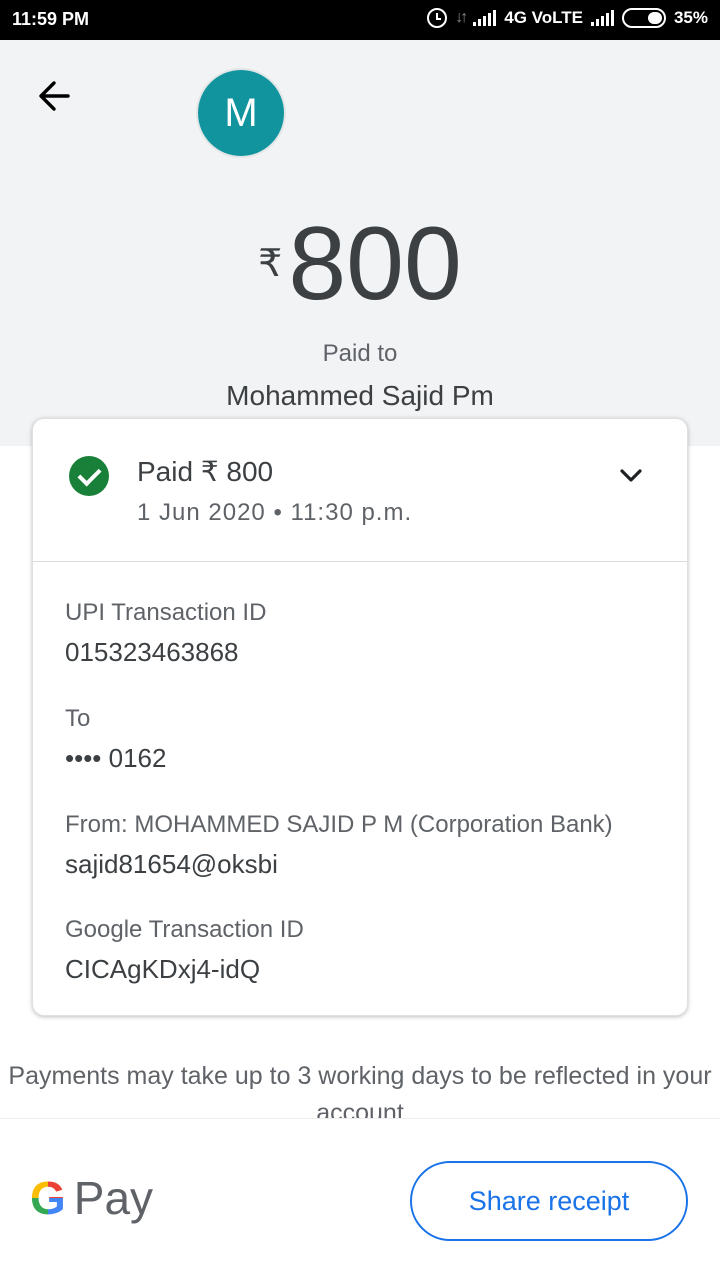 The width and height of the screenshot is (720, 1280). I want to click on status-date: 1 Jun 2020 • 11:30 p.m., so click(275, 512).